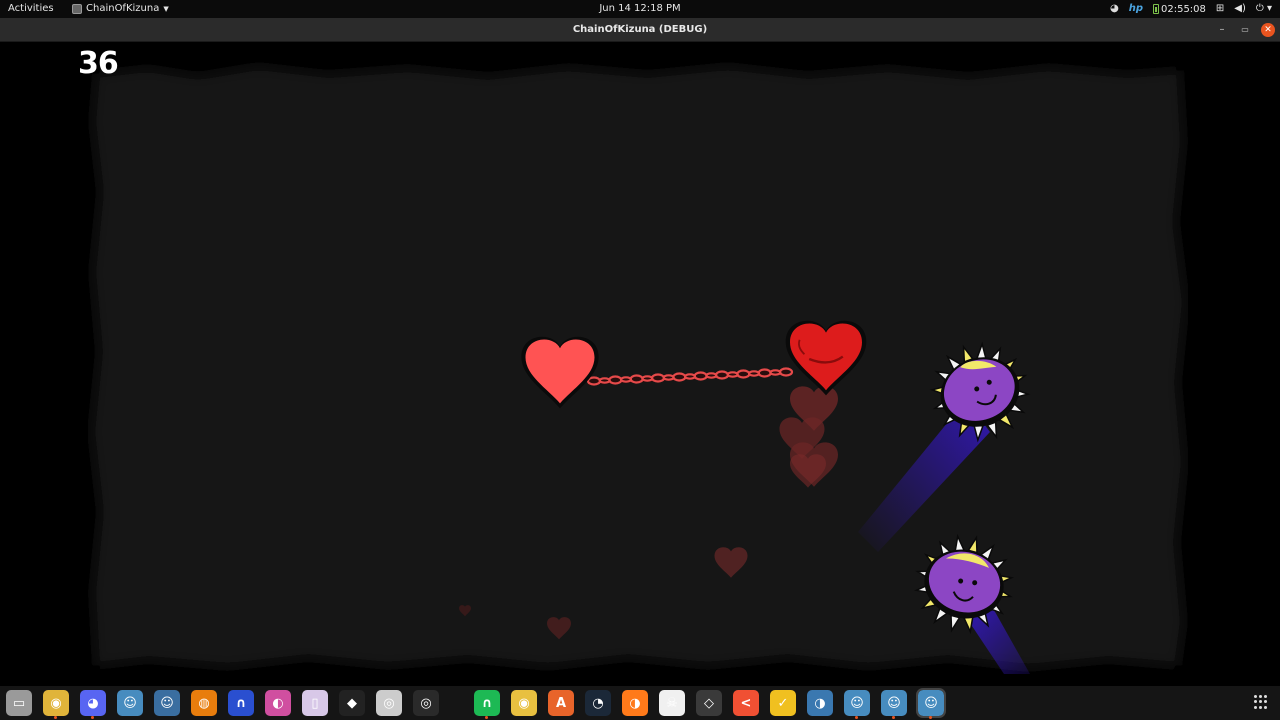 This screenshot has height=720, width=1280. Describe the element at coordinates (56, 704) in the screenshot. I see `chrome-icon: ◉` at that location.